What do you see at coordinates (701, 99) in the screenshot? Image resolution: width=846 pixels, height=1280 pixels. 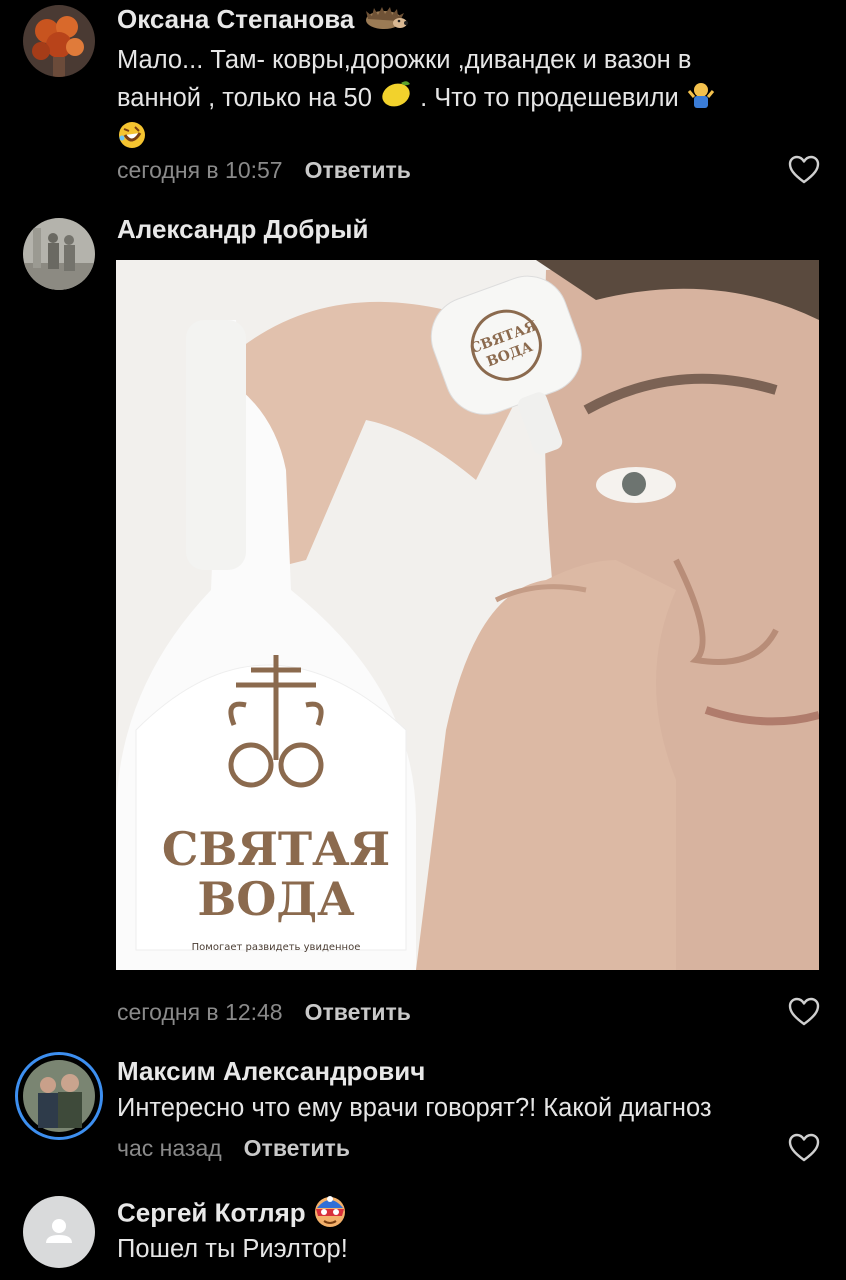 I see `shrug-emoji-icon` at bounding box center [701, 99].